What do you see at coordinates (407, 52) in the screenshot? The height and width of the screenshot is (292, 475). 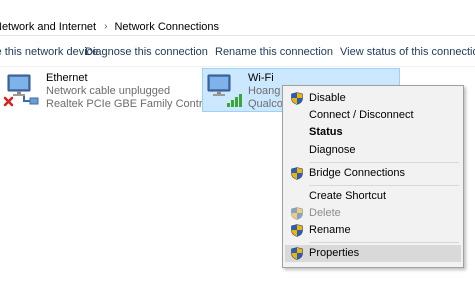 I see `view-status-command: View status of this connection` at bounding box center [407, 52].